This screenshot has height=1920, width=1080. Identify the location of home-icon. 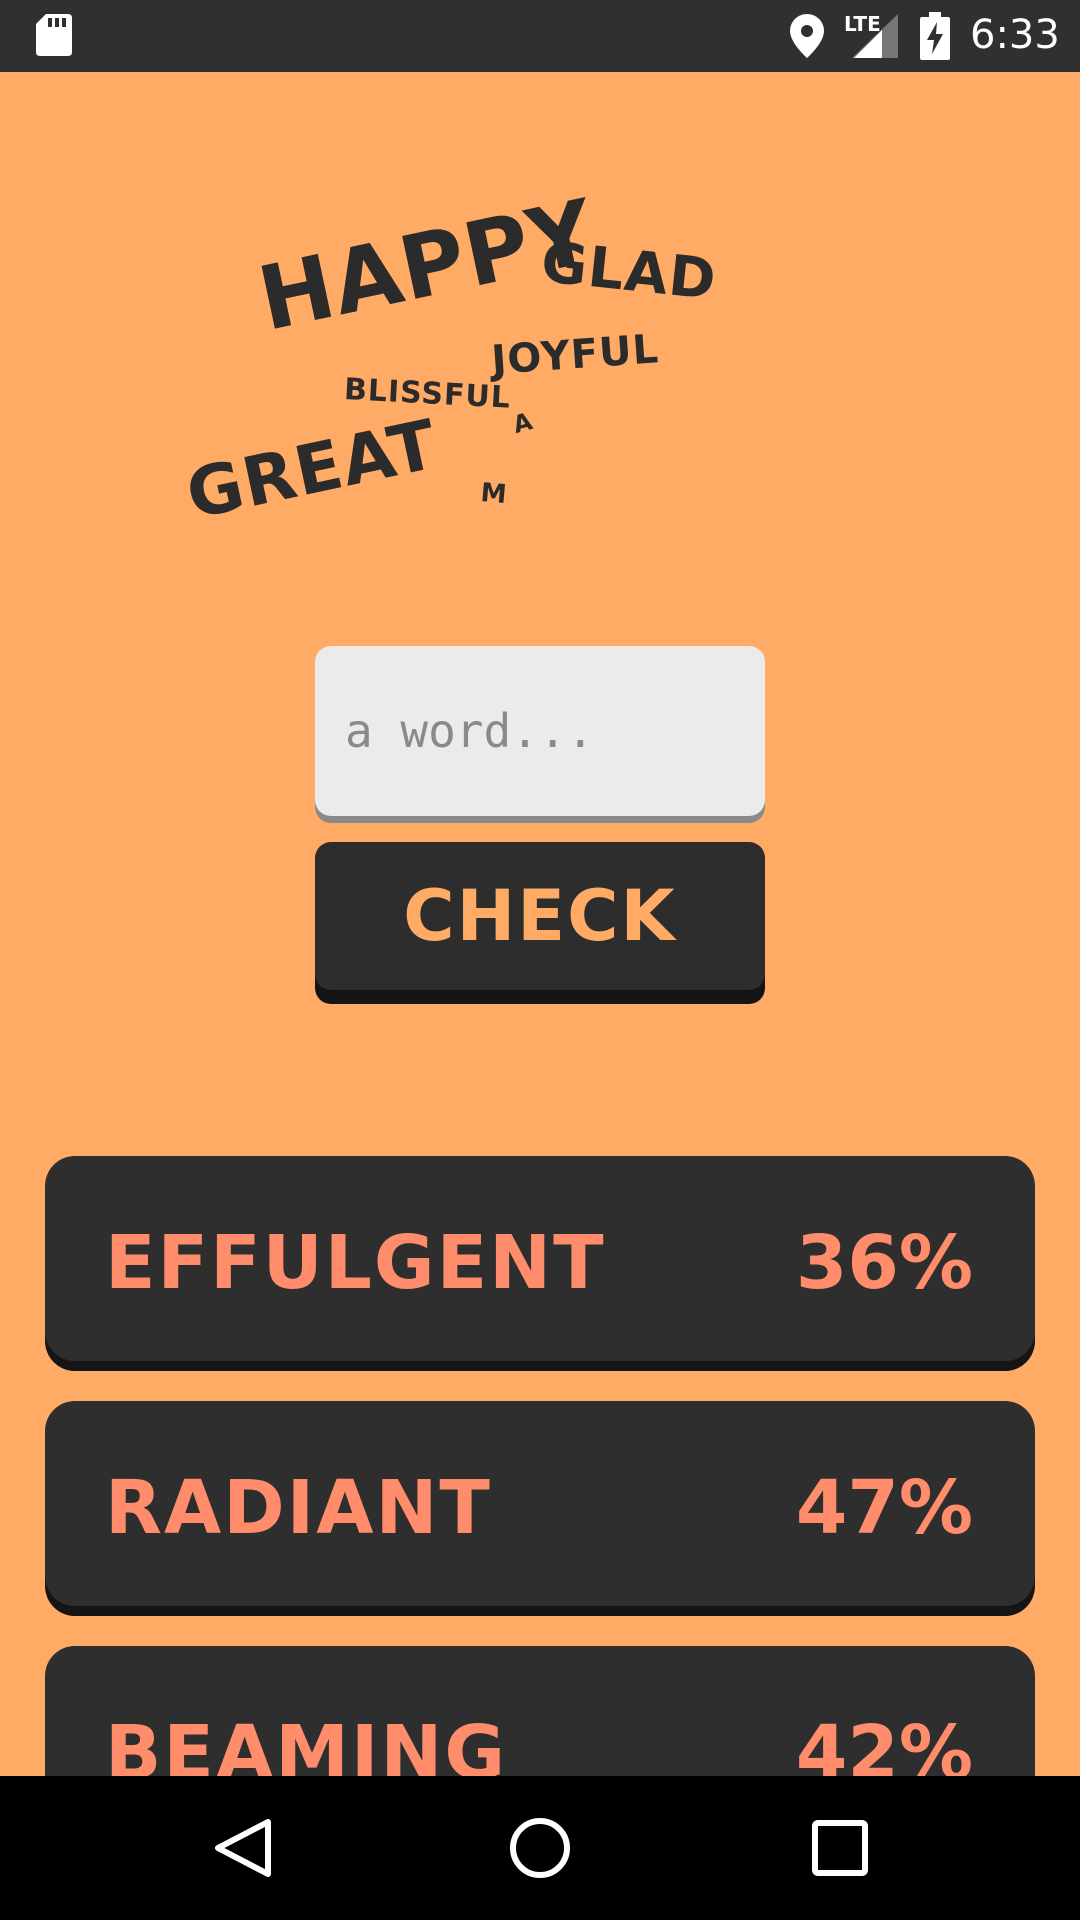
(540, 1848).